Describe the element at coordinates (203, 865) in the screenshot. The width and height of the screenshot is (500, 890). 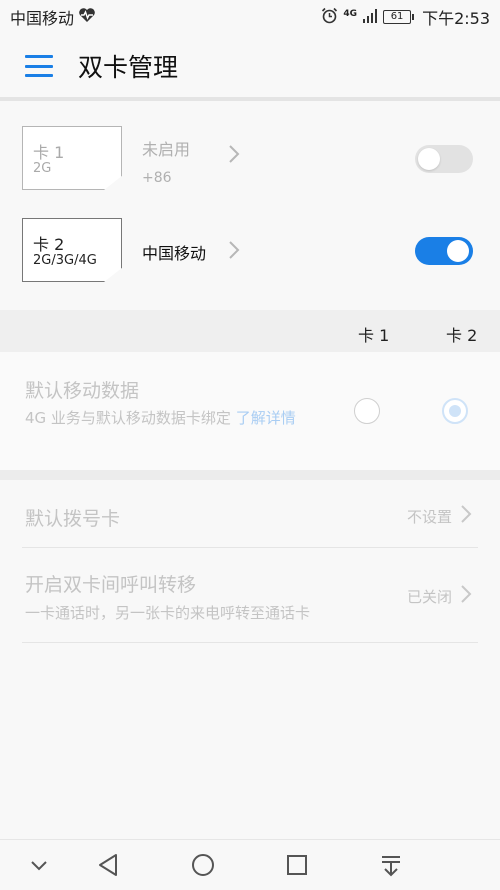
I see `nav-home-icon` at that location.